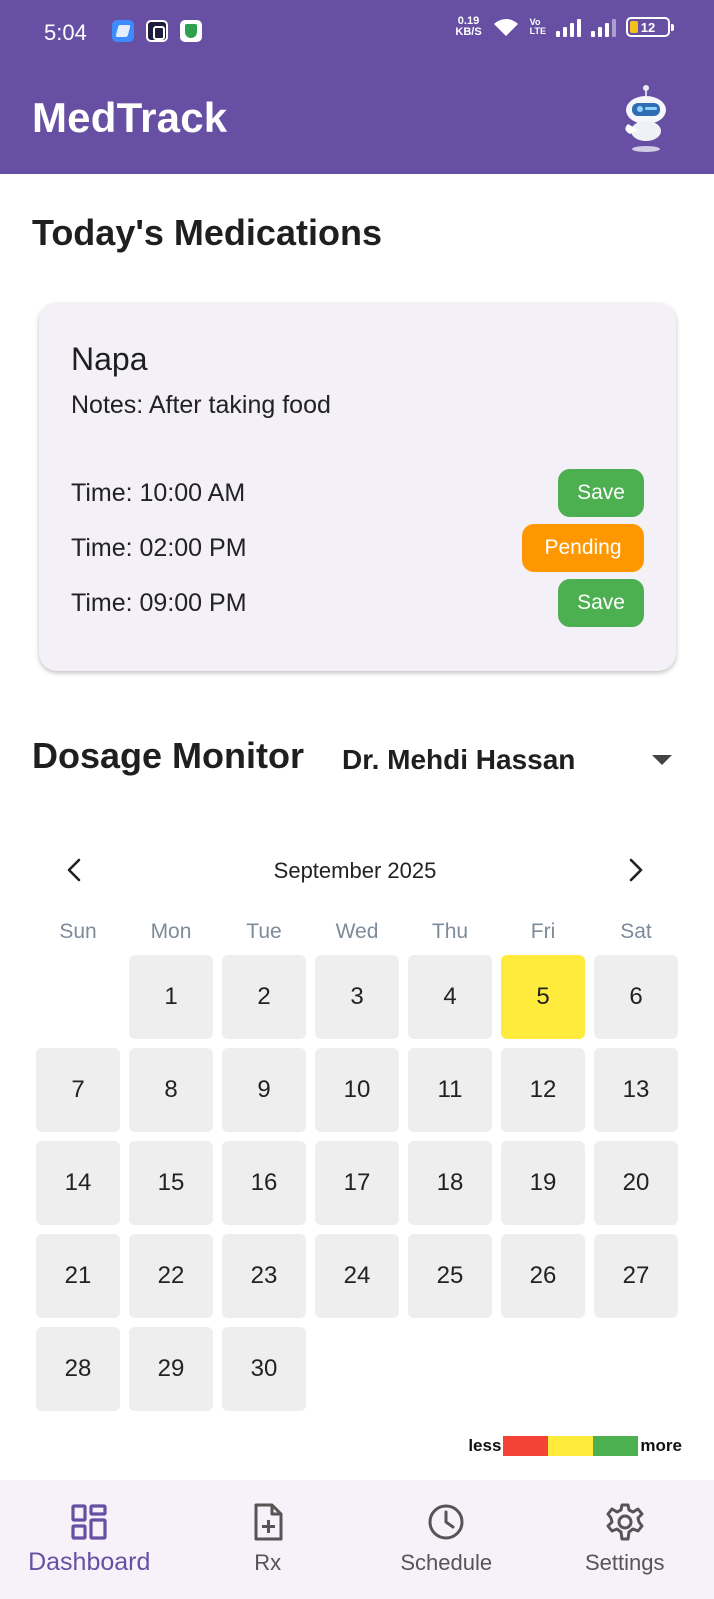 This screenshot has width=714, height=1599. What do you see at coordinates (357, 119) in the screenshot?
I see `app-bar: MedTrack` at bounding box center [357, 119].